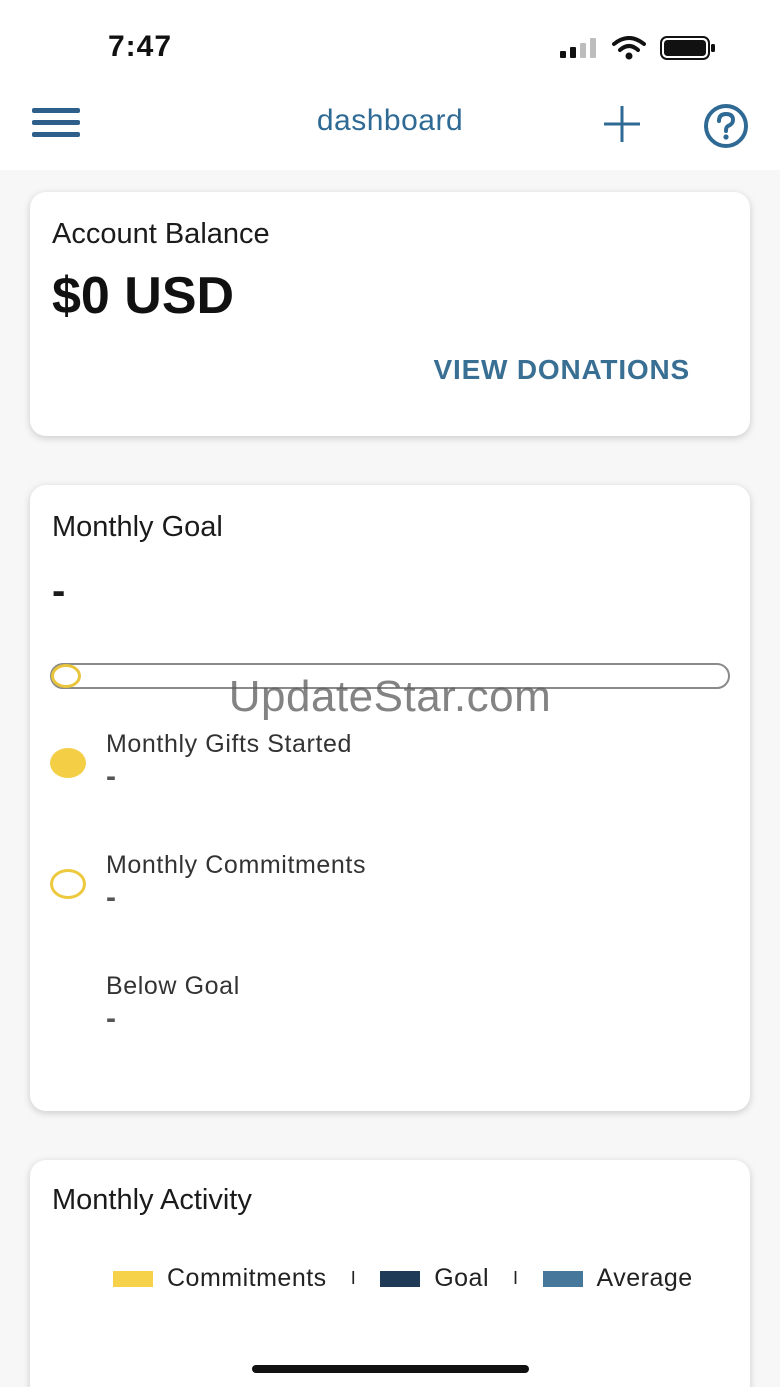 This screenshot has width=780, height=1387. Describe the element at coordinates (462, 1278) in the screenshot. I see `legend-goal-label: Goal` at that location.